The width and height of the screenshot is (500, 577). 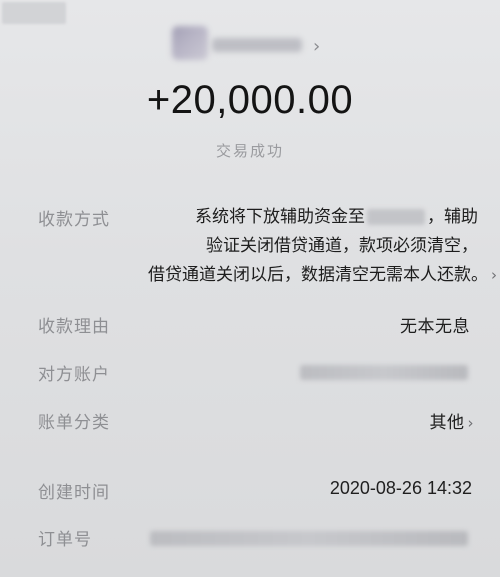 What do you see at coordinates (65, 540) in the screenshot?
I see `order-number-label: 订单号` at bounding box center [65, 540].